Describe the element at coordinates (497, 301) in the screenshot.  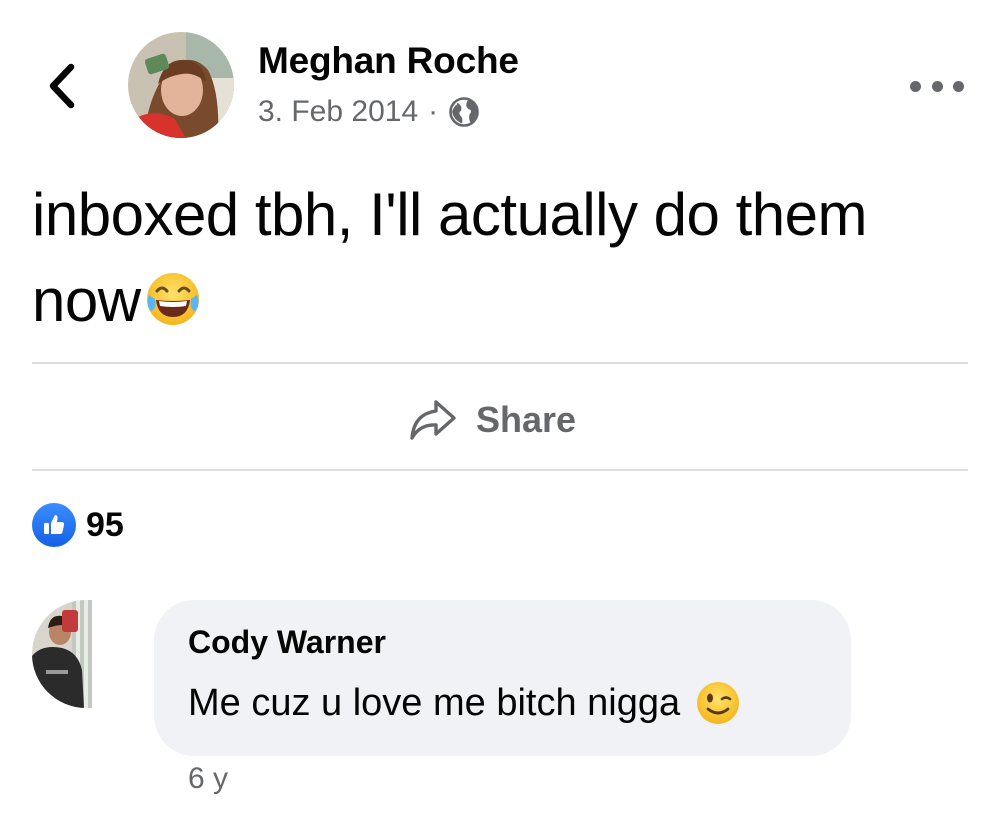
I see `post-text-line2-wrap: now` at that location.